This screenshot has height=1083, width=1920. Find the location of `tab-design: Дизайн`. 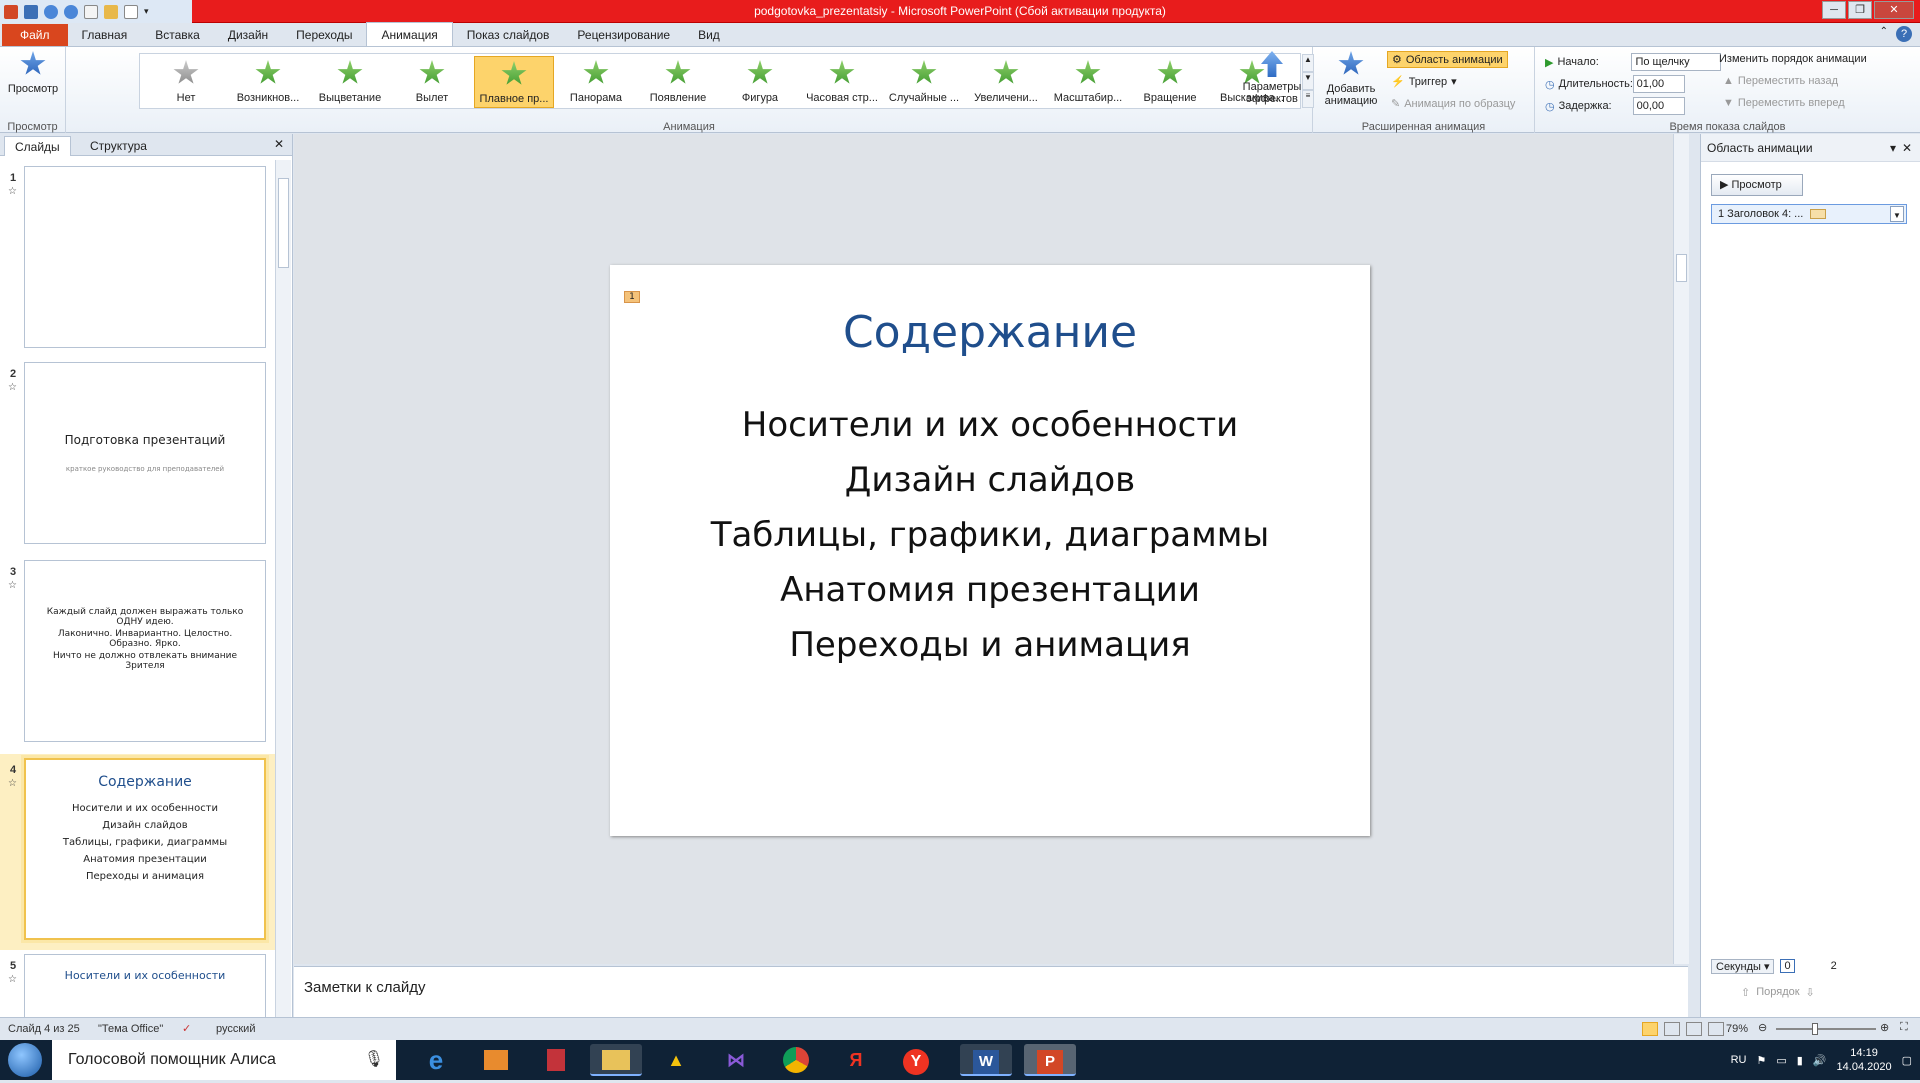

tab-design: Дизайн is located at coordinates (248, 35).